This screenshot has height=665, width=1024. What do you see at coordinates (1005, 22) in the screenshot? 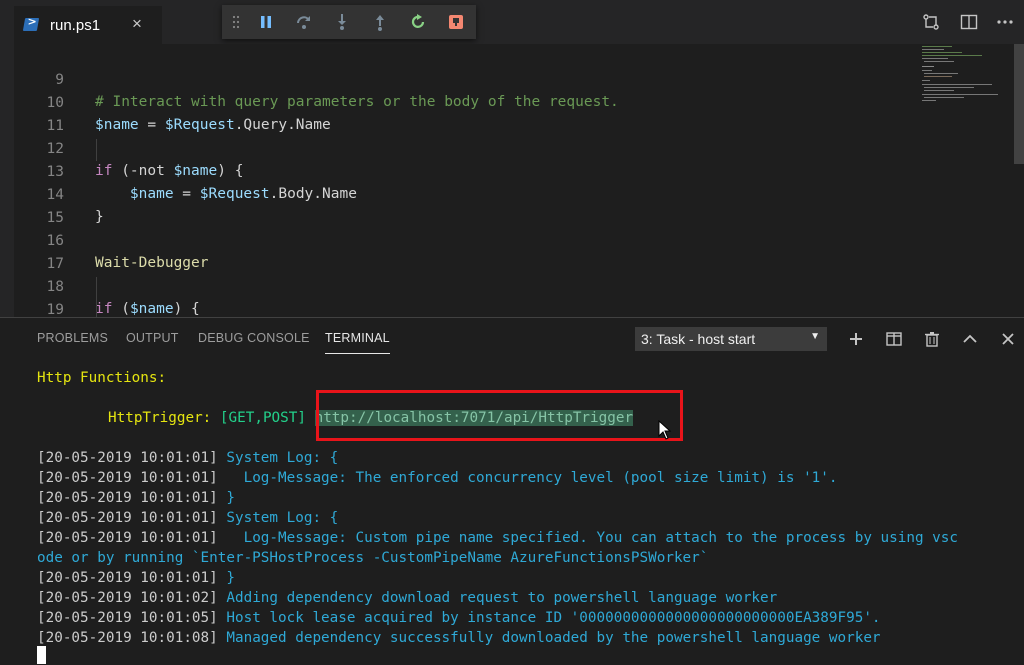
I see `more-actions-icon` at bounding box center [1005, 22].